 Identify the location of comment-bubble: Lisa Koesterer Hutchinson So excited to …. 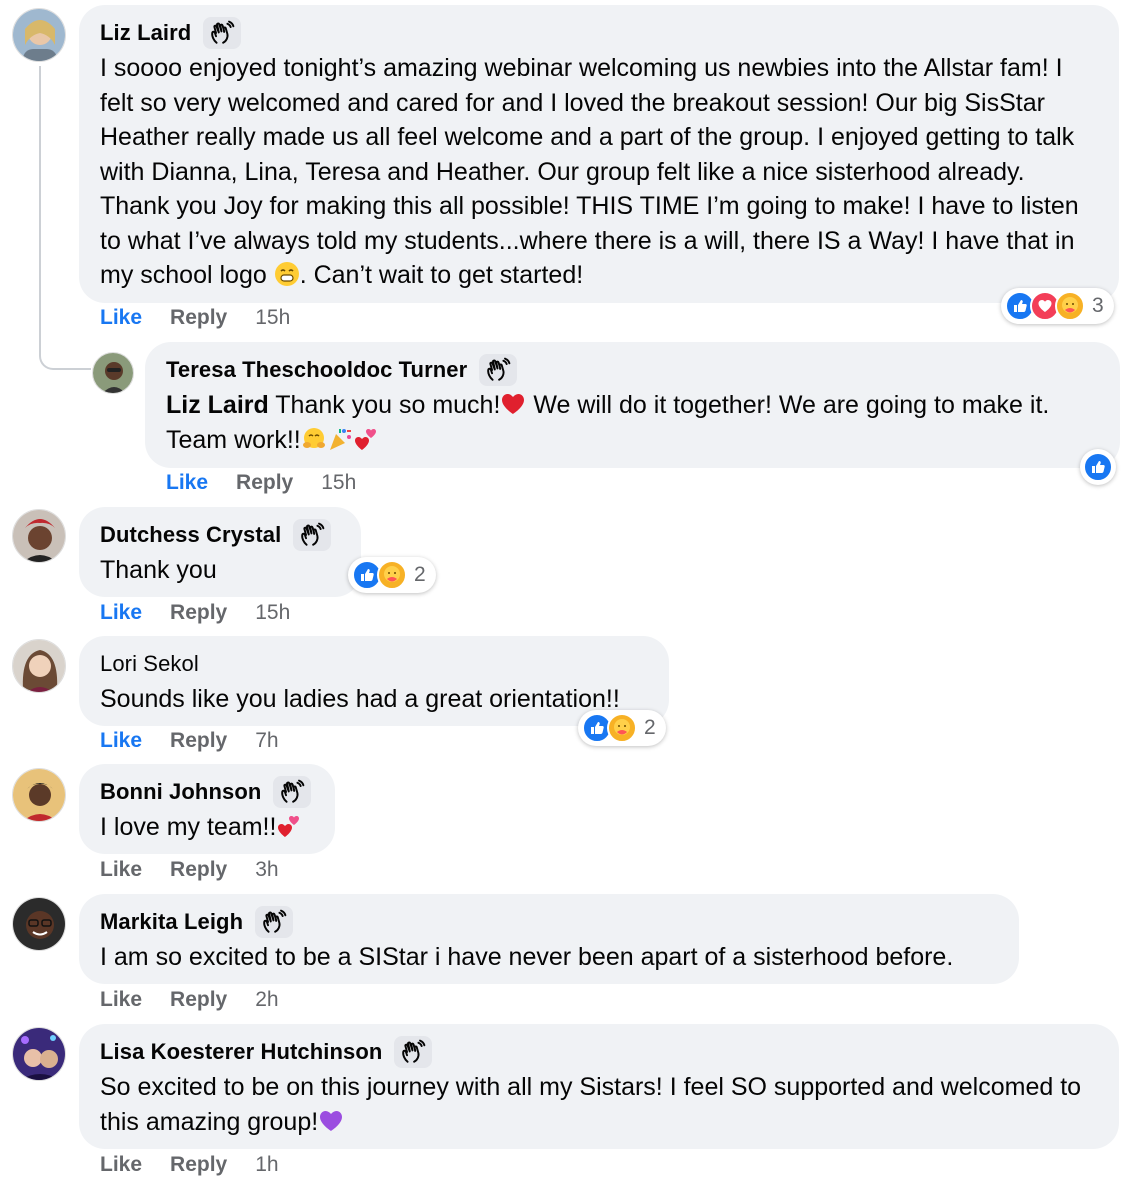
(599, 1086).